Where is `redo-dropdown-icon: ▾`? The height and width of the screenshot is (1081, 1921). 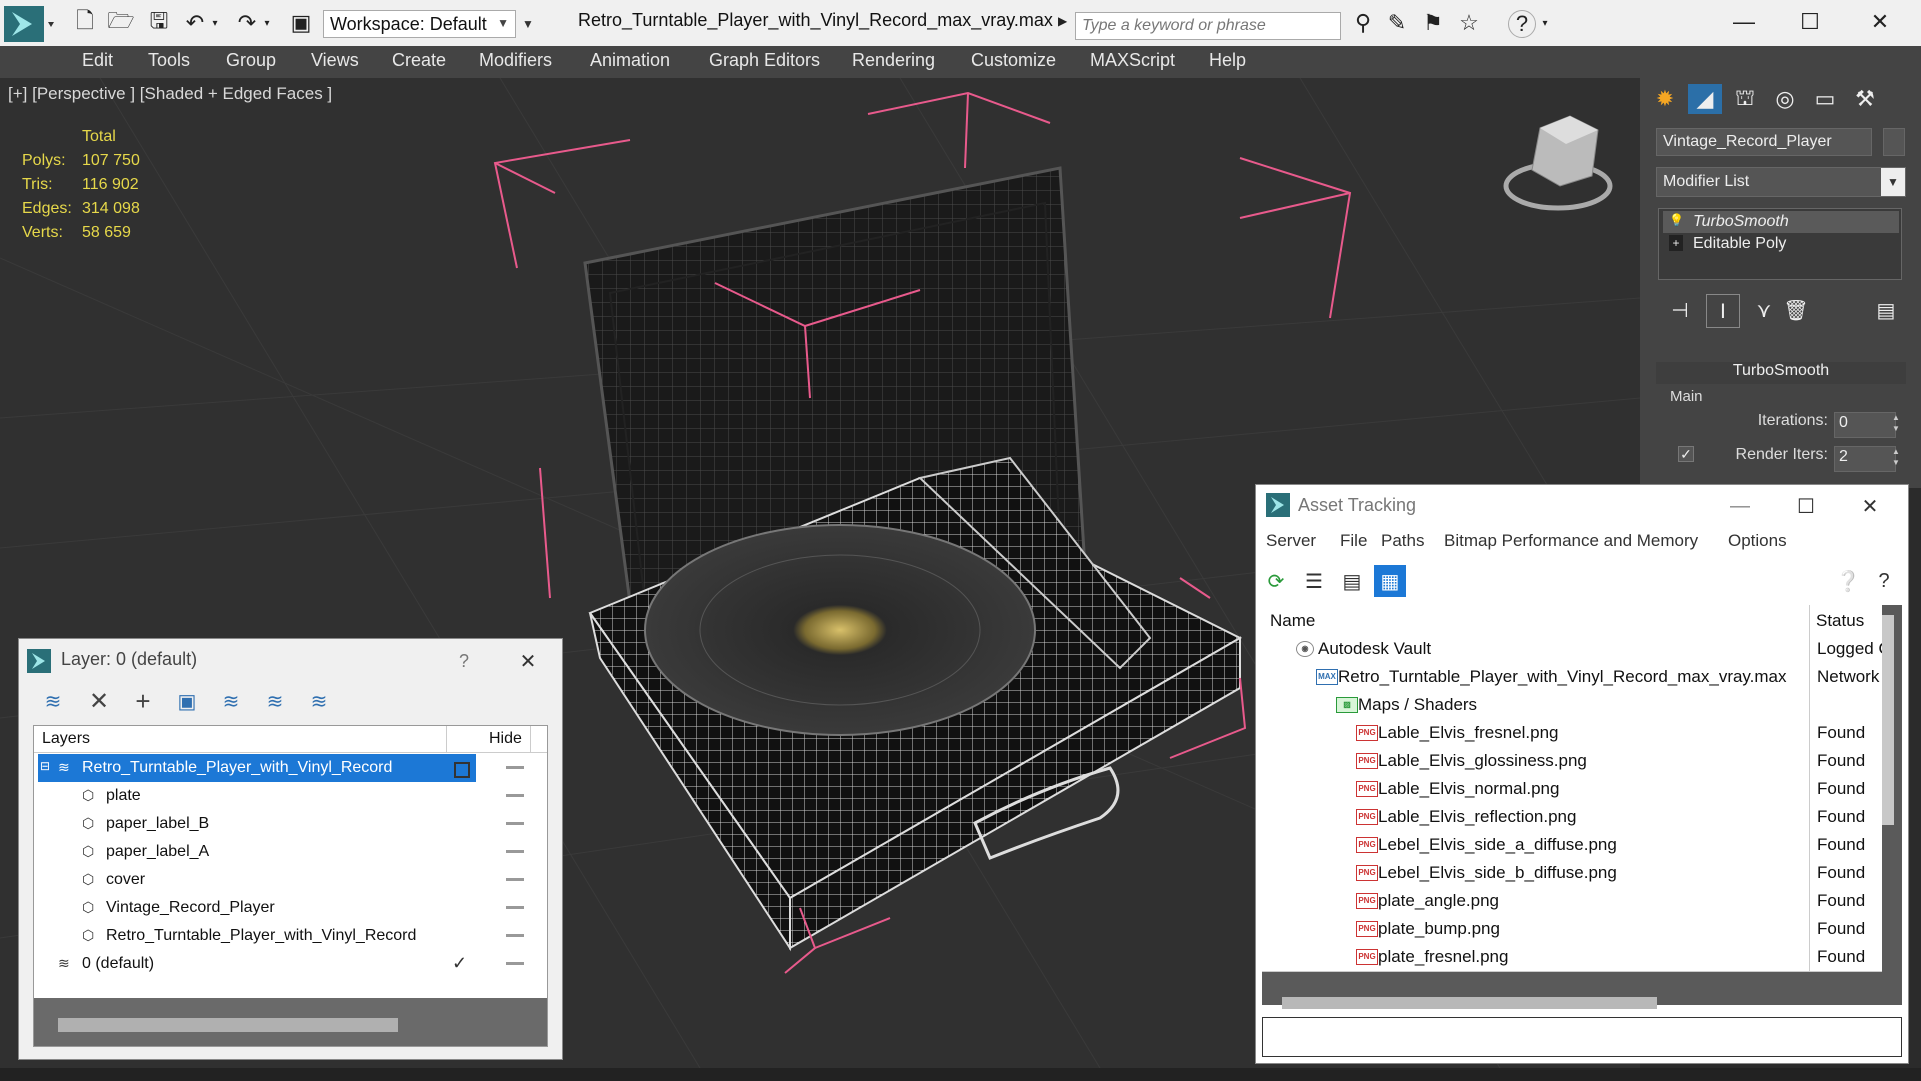
redo-dropdown-icon: ▾ is located at coordinates (267, 23).